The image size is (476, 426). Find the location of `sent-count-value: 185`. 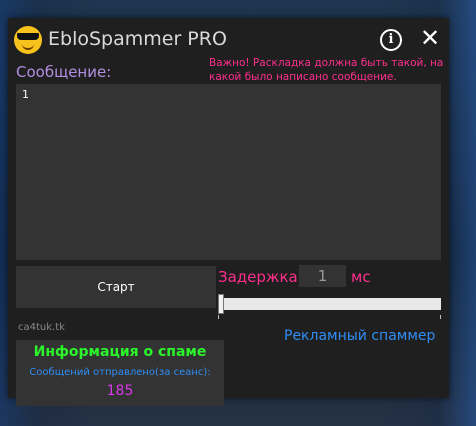

sent-count-value: 185 is located at coordinates (120, 391).